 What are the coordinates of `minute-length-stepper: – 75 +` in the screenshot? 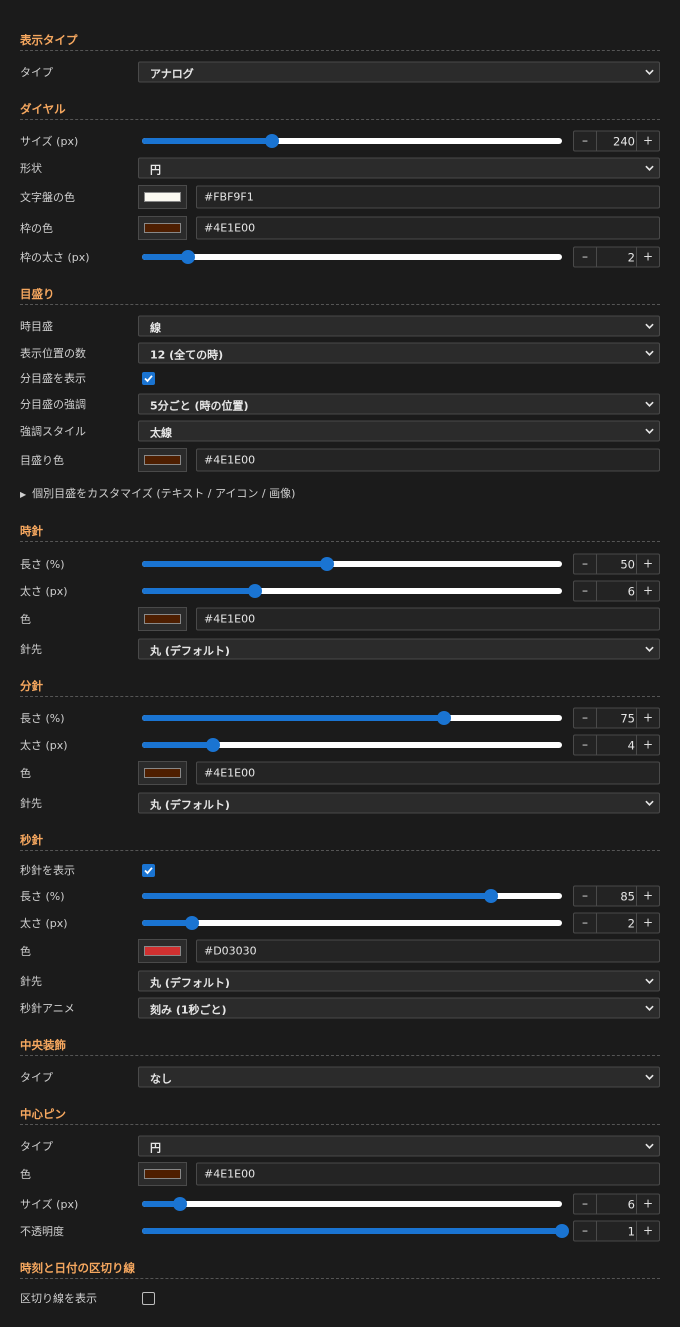 It's located at (616, 718).